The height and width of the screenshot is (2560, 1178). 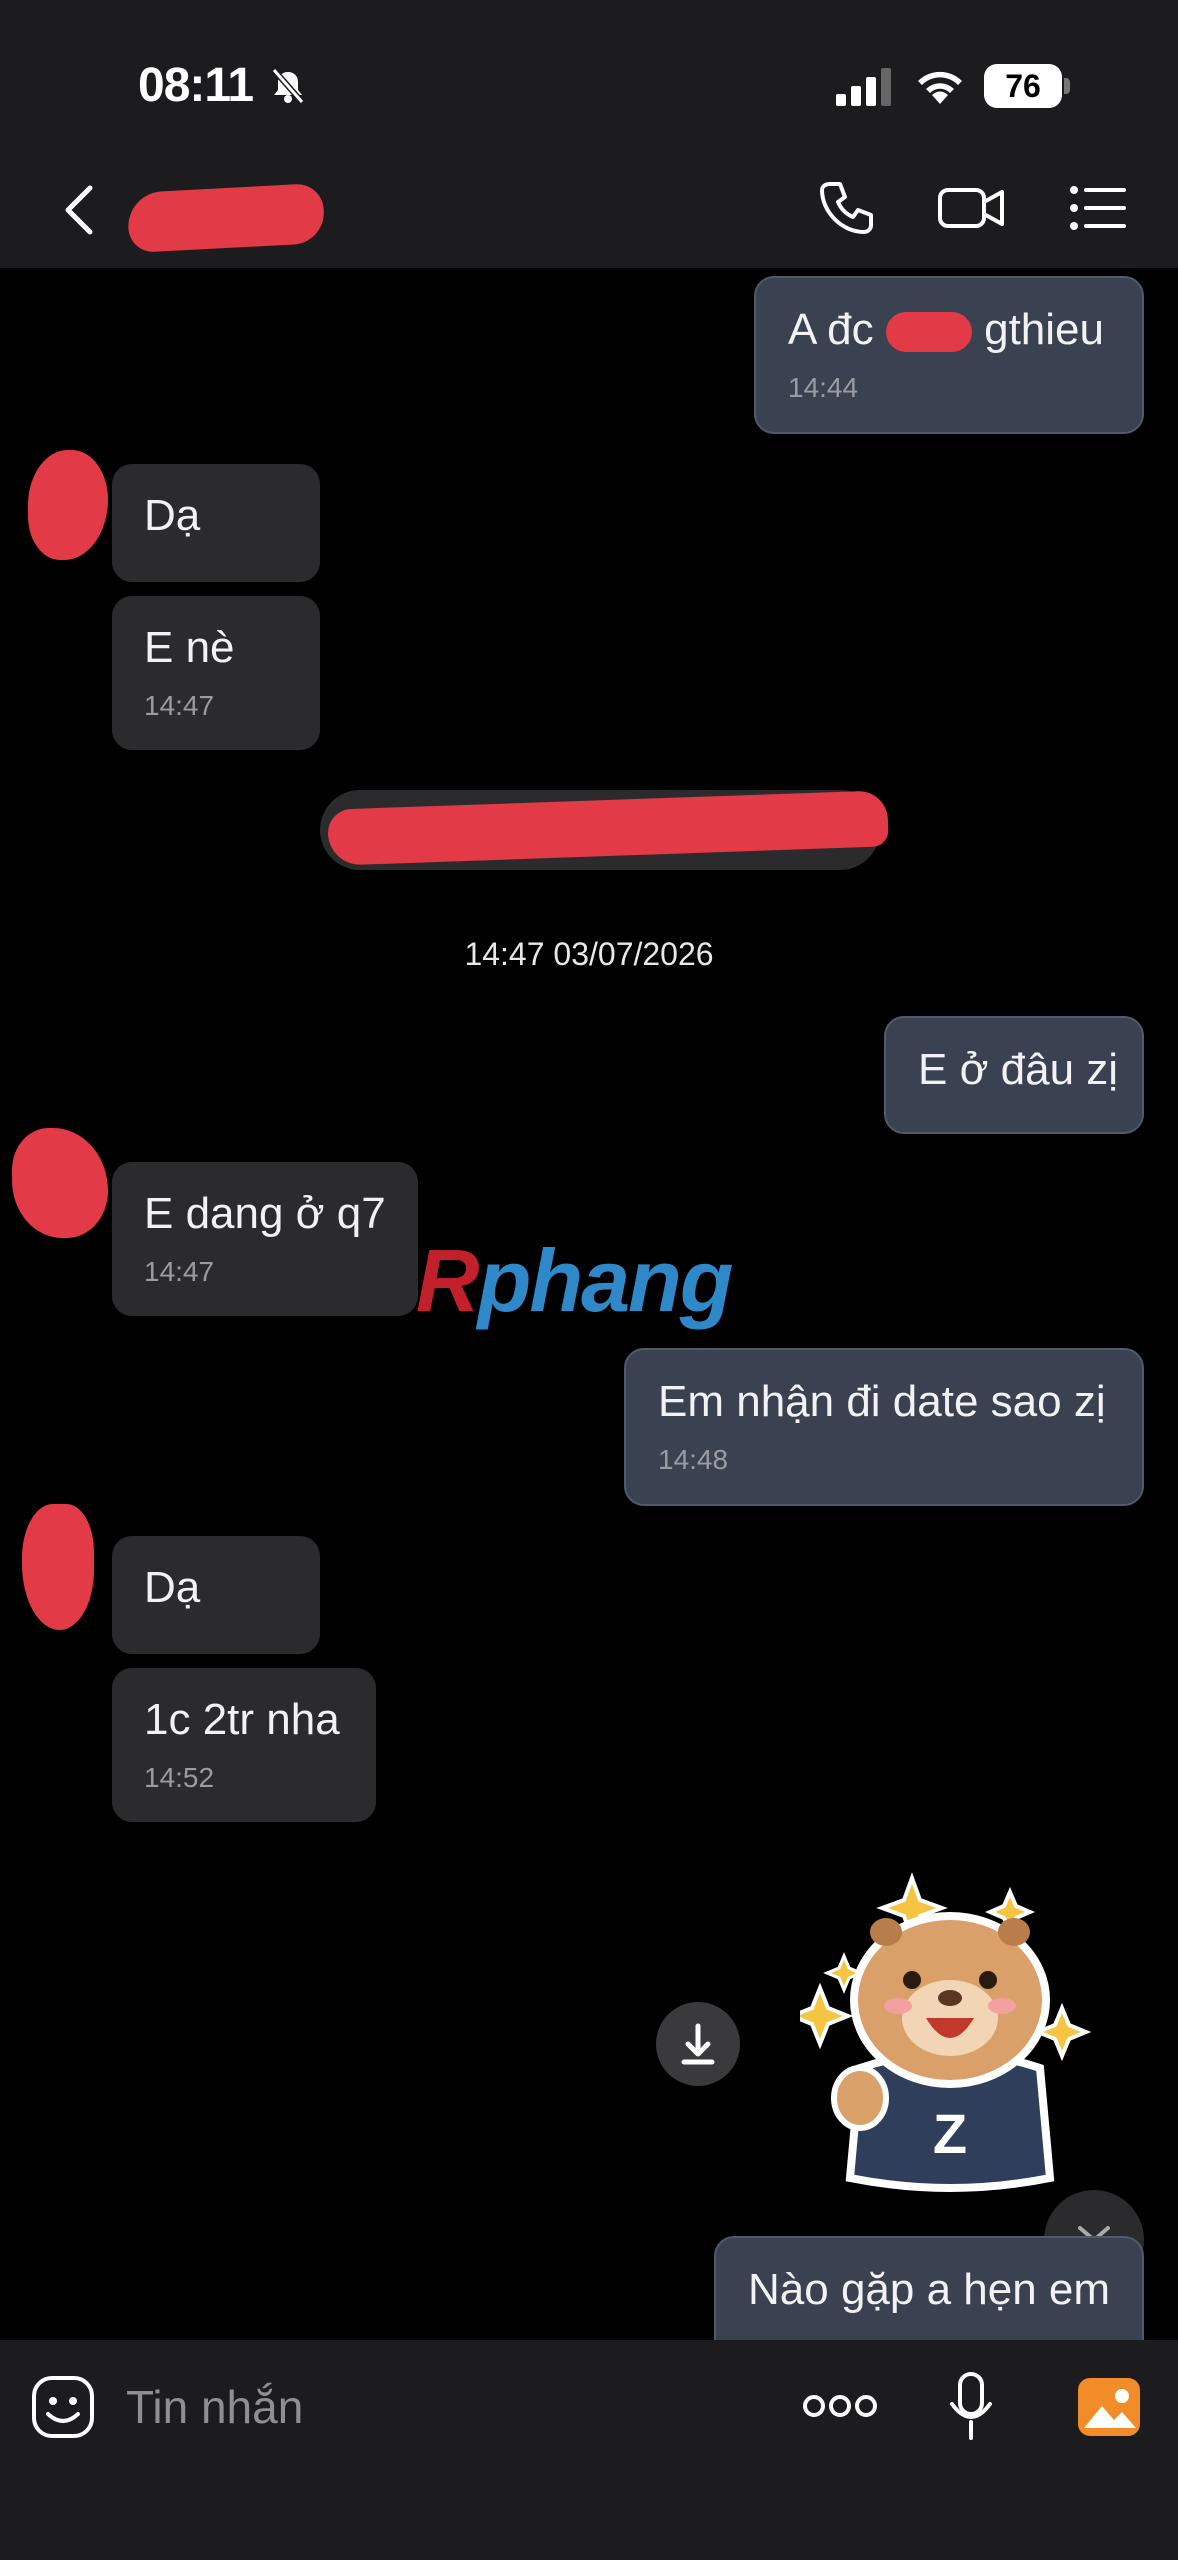 I want to click on status-bar: 08:11 76, so click(x=589, y=75).